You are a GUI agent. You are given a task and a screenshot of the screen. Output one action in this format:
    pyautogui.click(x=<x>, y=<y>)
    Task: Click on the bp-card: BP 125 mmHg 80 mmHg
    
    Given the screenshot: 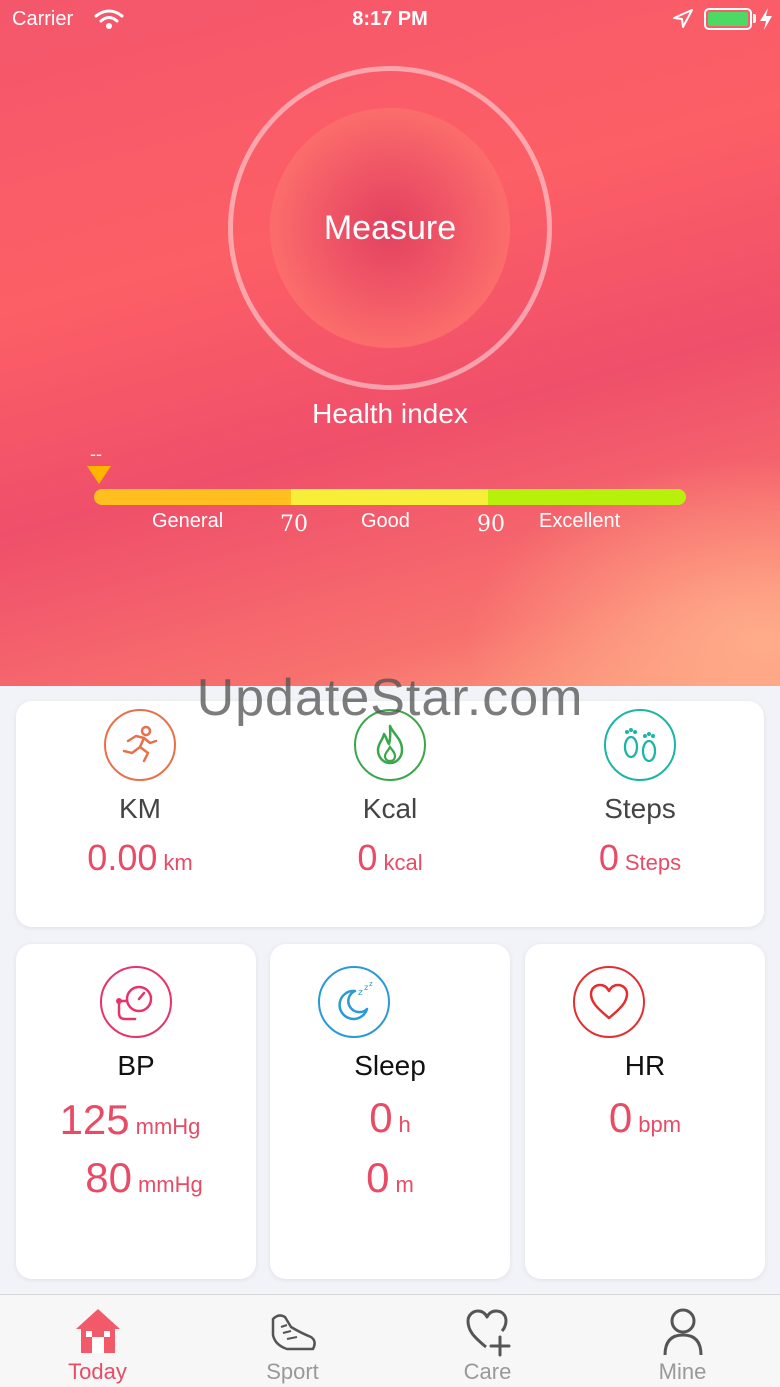 What is the action you would take?
    pyautogui.click(x=136, y=1111)
    